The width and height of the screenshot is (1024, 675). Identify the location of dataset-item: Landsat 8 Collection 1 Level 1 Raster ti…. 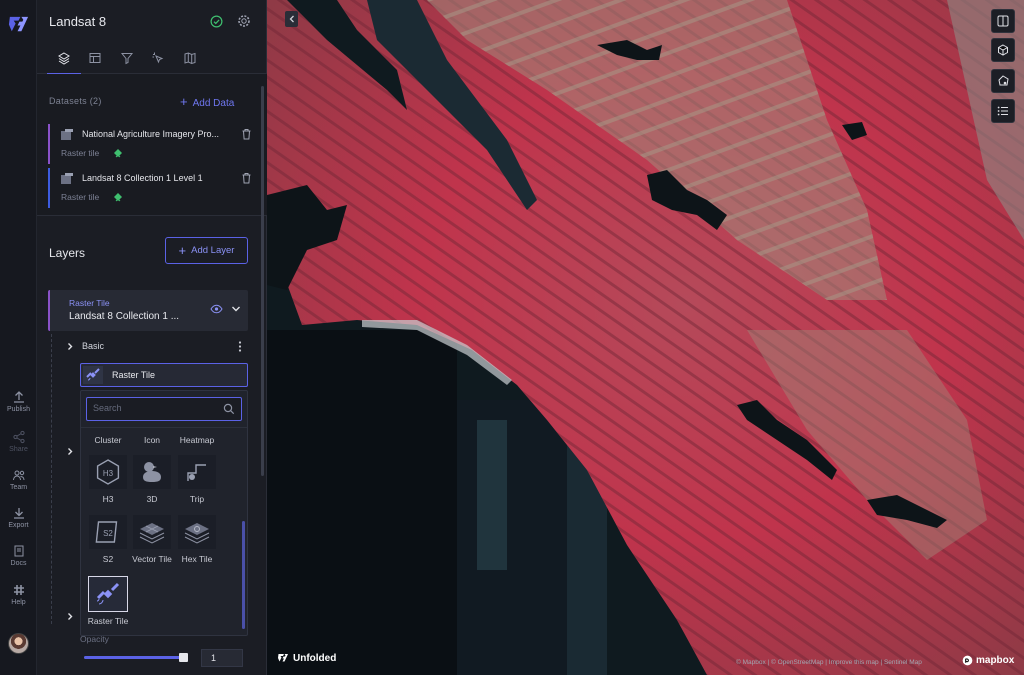
(150, 188).